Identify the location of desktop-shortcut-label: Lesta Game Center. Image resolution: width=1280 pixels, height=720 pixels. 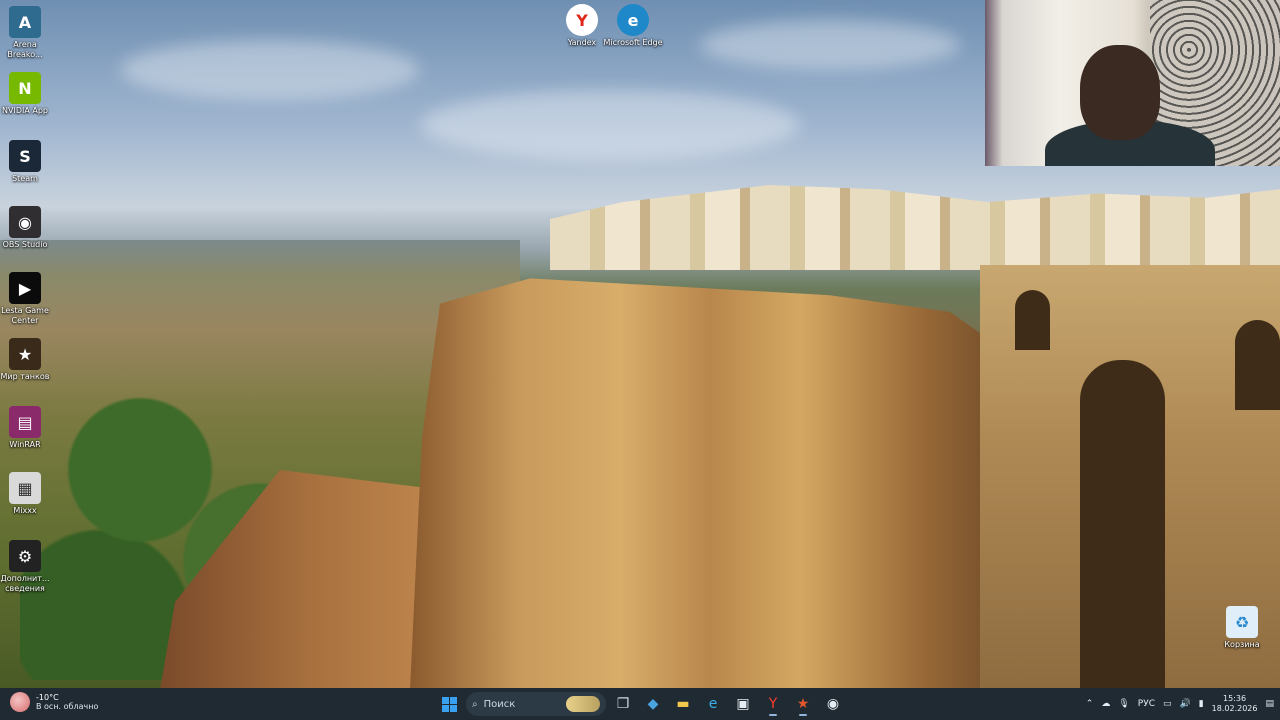
(25, 315).